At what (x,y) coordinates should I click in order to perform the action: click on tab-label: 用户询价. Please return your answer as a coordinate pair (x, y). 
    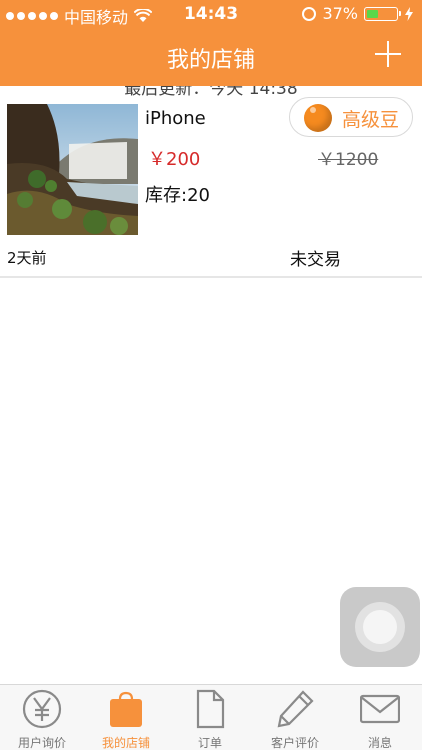
    Looking at the image, I should click on (41, 743).